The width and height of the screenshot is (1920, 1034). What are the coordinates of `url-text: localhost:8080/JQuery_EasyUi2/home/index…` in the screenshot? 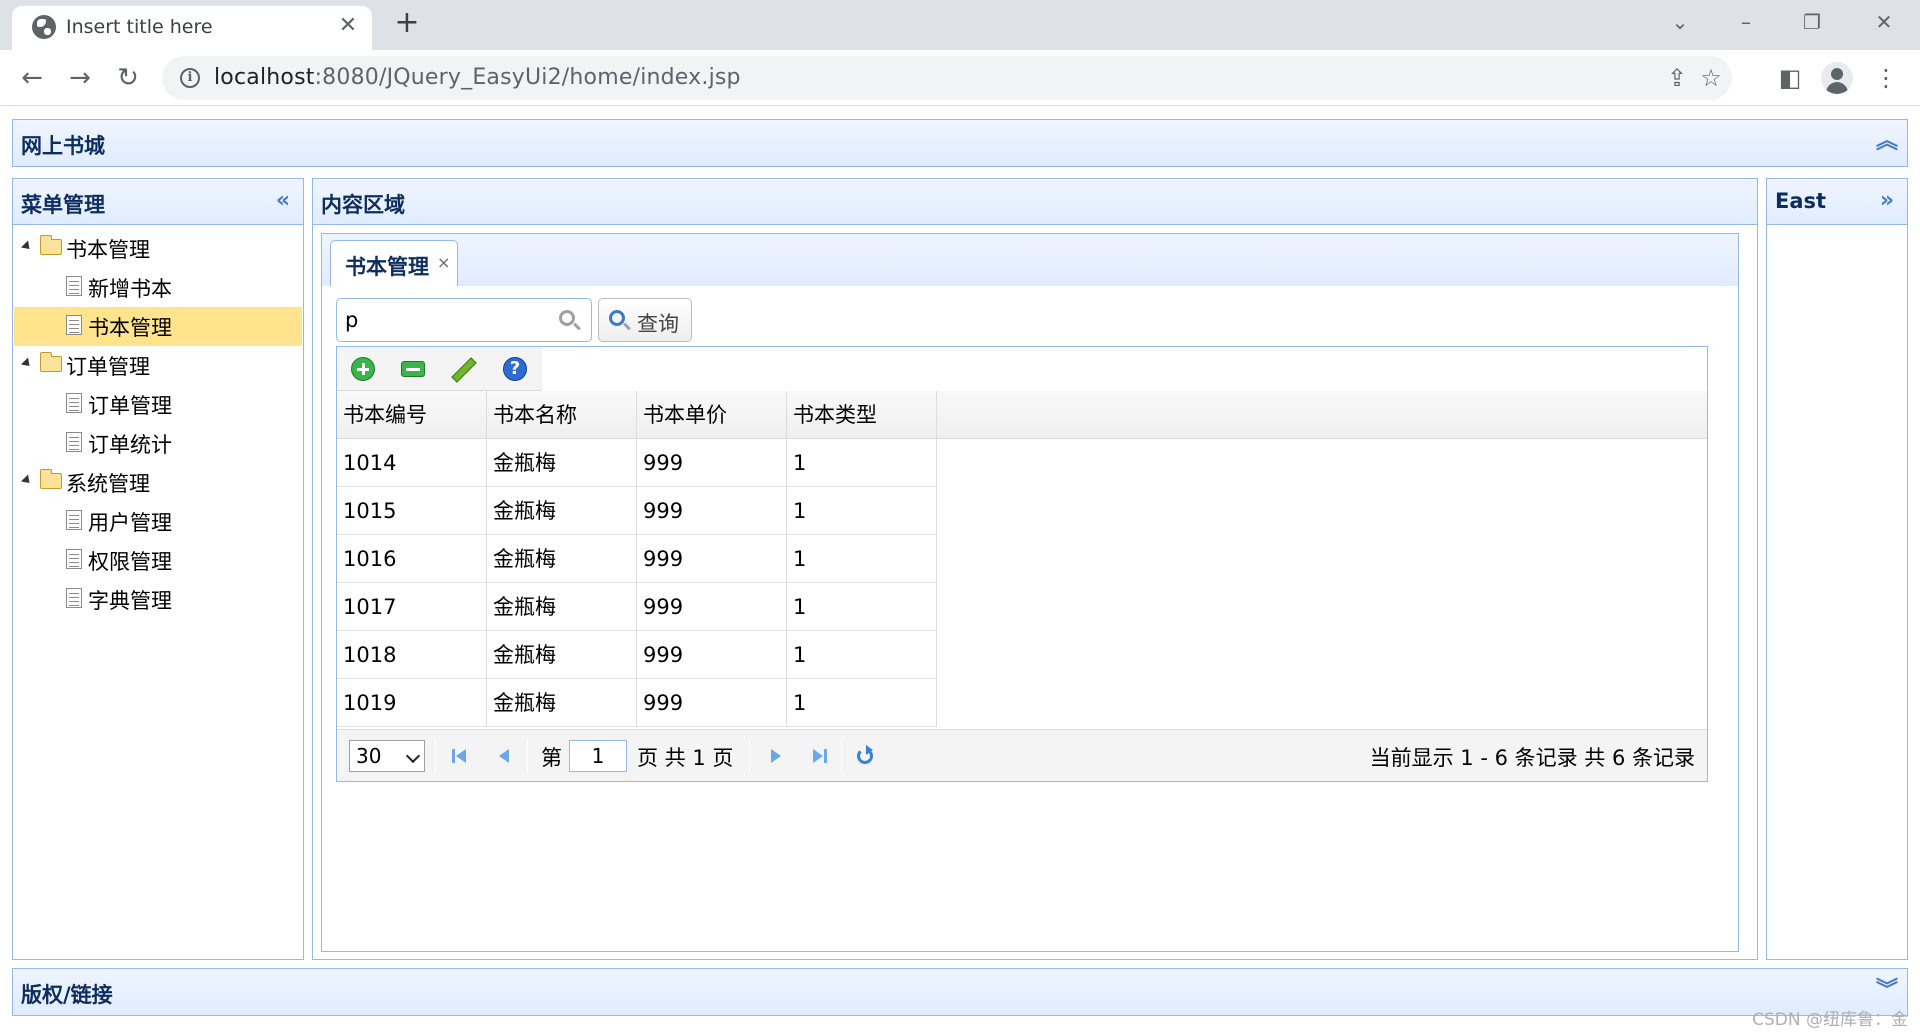 It's located at (477, 77).